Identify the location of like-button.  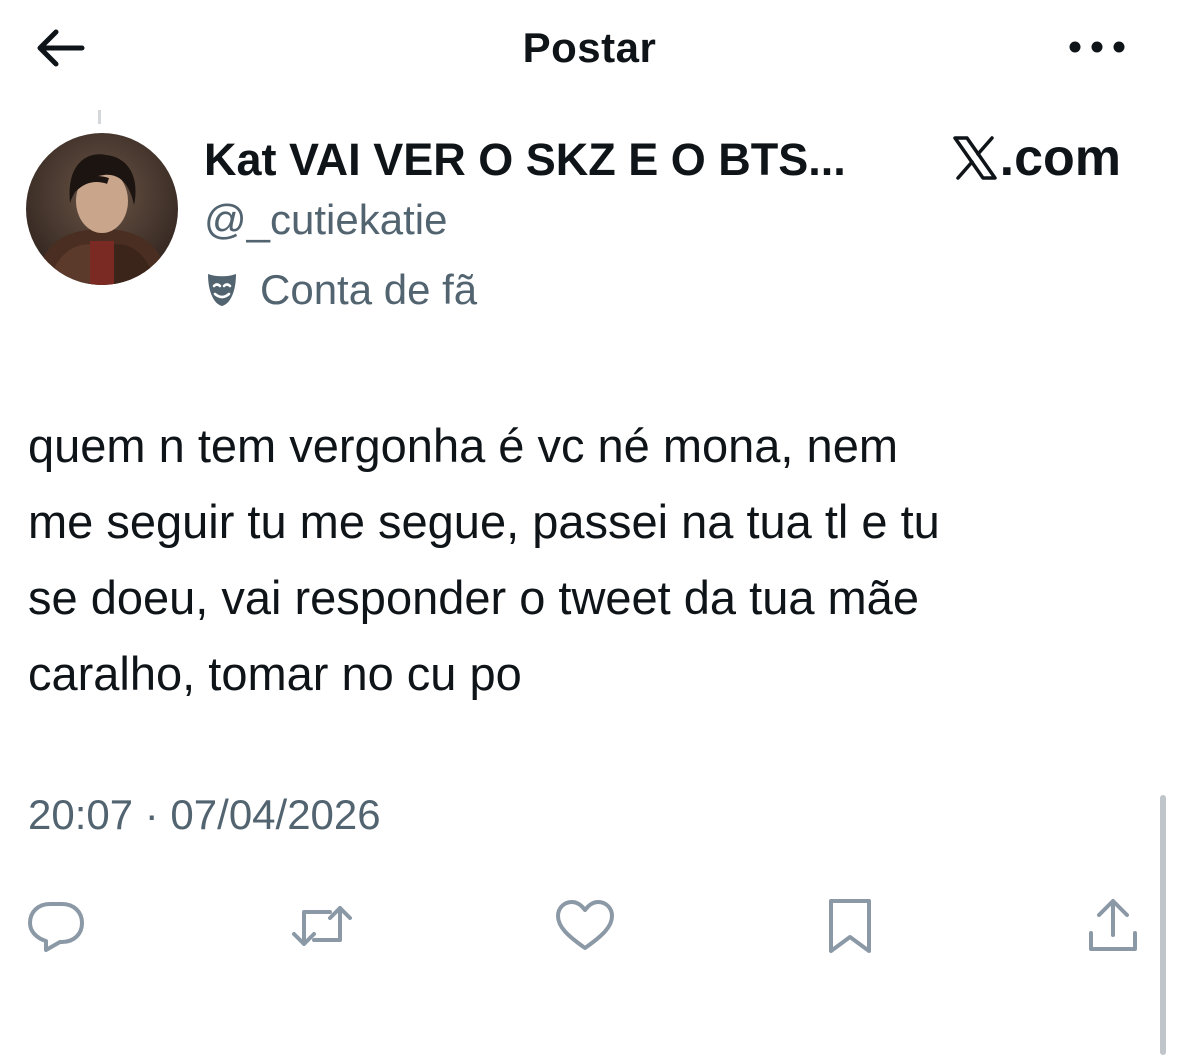
(585, 926).